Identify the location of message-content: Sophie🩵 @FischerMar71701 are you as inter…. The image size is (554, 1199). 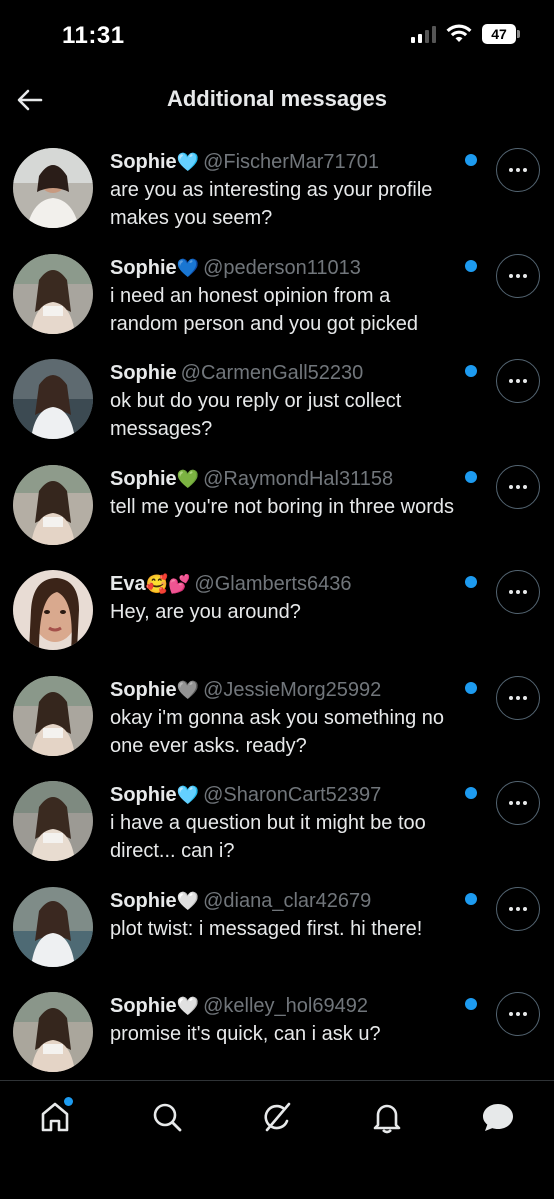
(285, 190).